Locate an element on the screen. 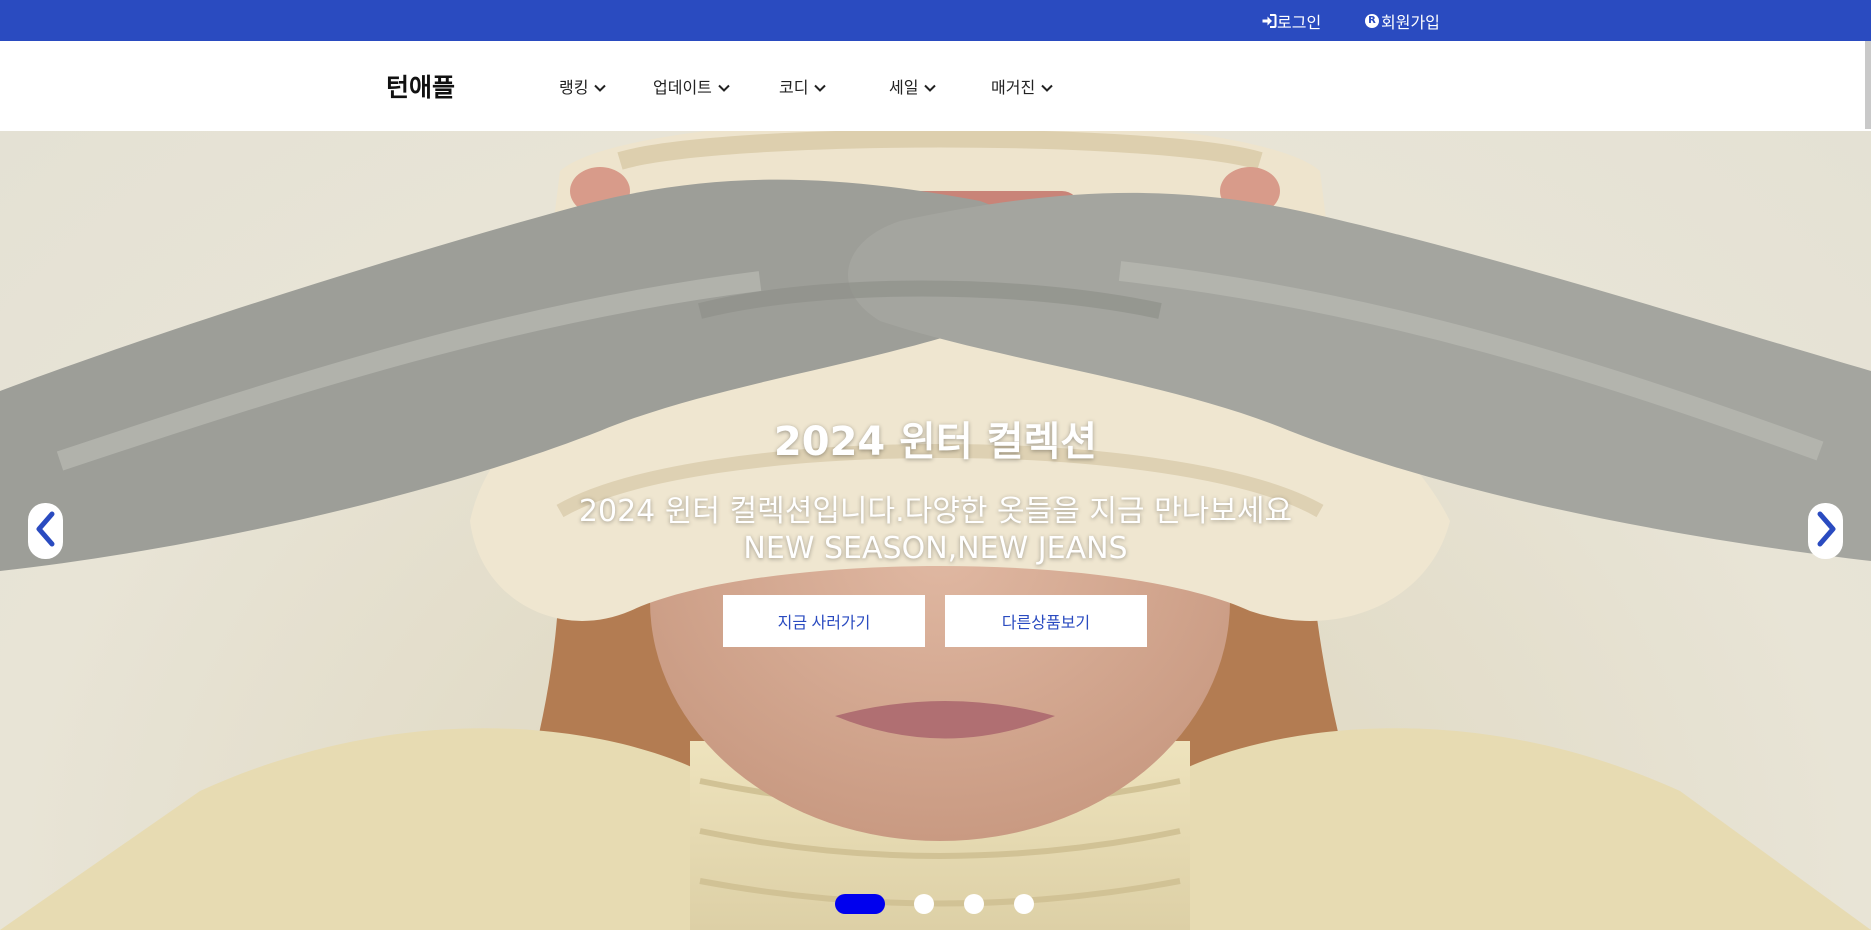 The image size is (1871, 930). hero-subtitle-line2: NEW SEASON,NEW JEANS is located at coordinates (935, 548).